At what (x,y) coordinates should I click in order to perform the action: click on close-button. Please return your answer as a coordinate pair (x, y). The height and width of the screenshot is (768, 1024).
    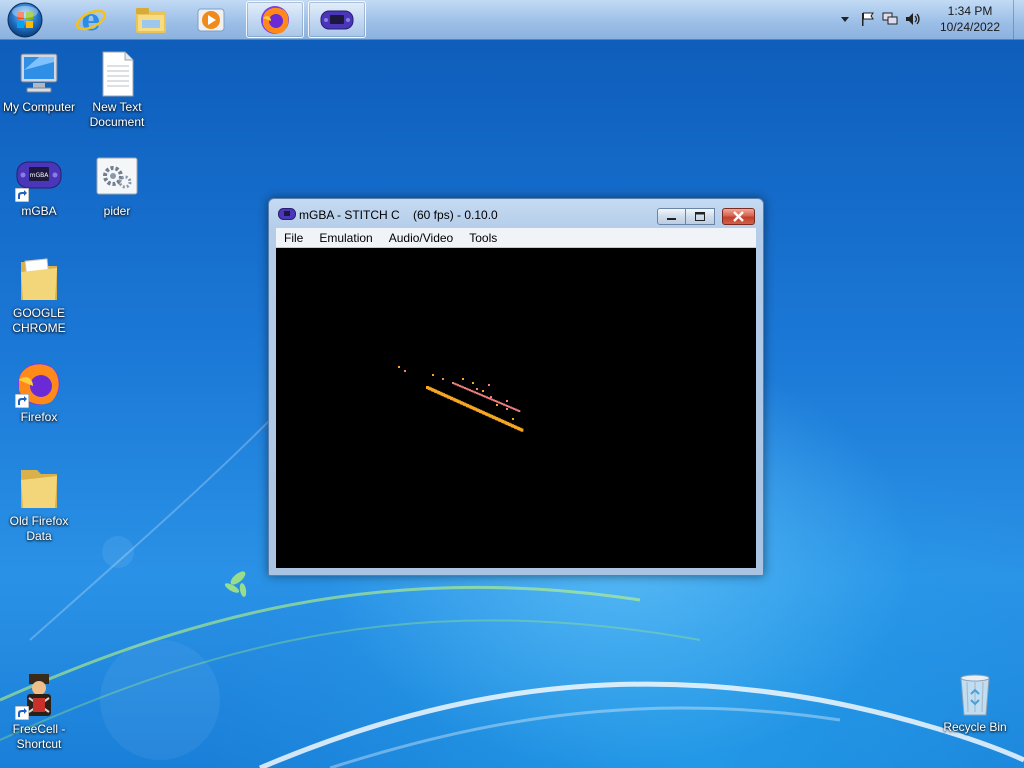
    Looking at the image, I should click on (738, 216).